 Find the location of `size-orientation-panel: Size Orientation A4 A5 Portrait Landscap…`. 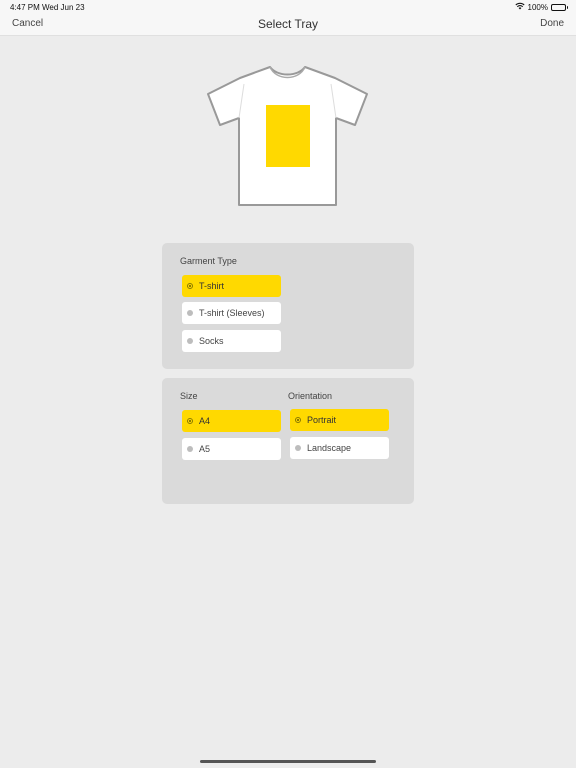

size-orientation-panel: Size Orientation A4 A5 Portrait Landscap… is located at coordinates (288, 441).